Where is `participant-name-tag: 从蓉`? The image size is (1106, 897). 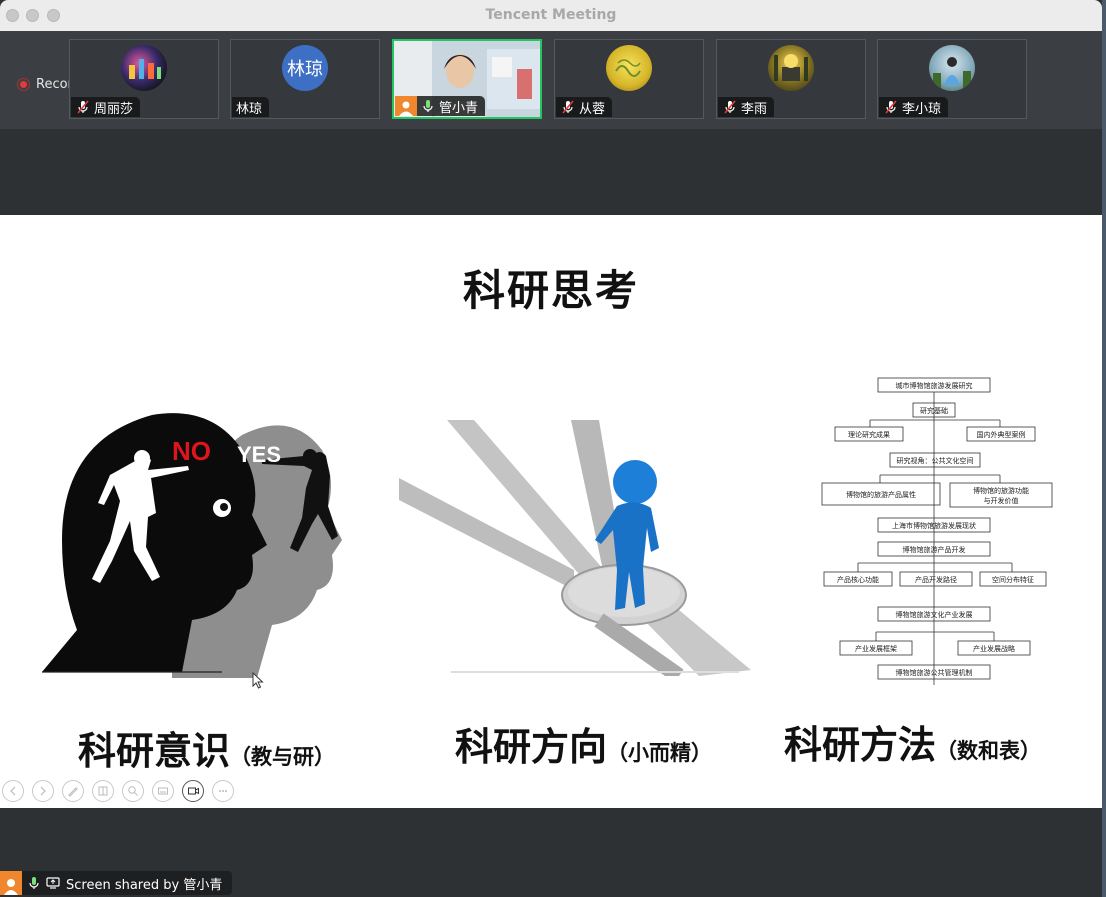
participant-name-tag: 从蓉 is located at coordinates (584, 107).